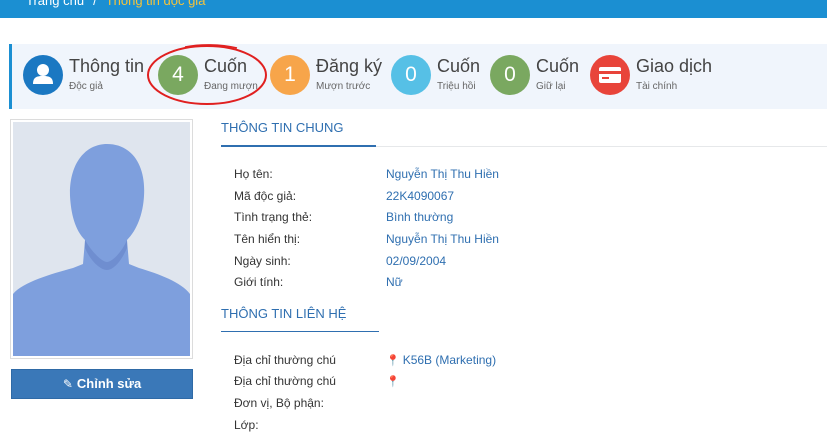  Describe the element at coordinates (284, 313) in the screenshot. I see `contact-info-heading: THÔNG TIN LIÊN HỆ` at that location.